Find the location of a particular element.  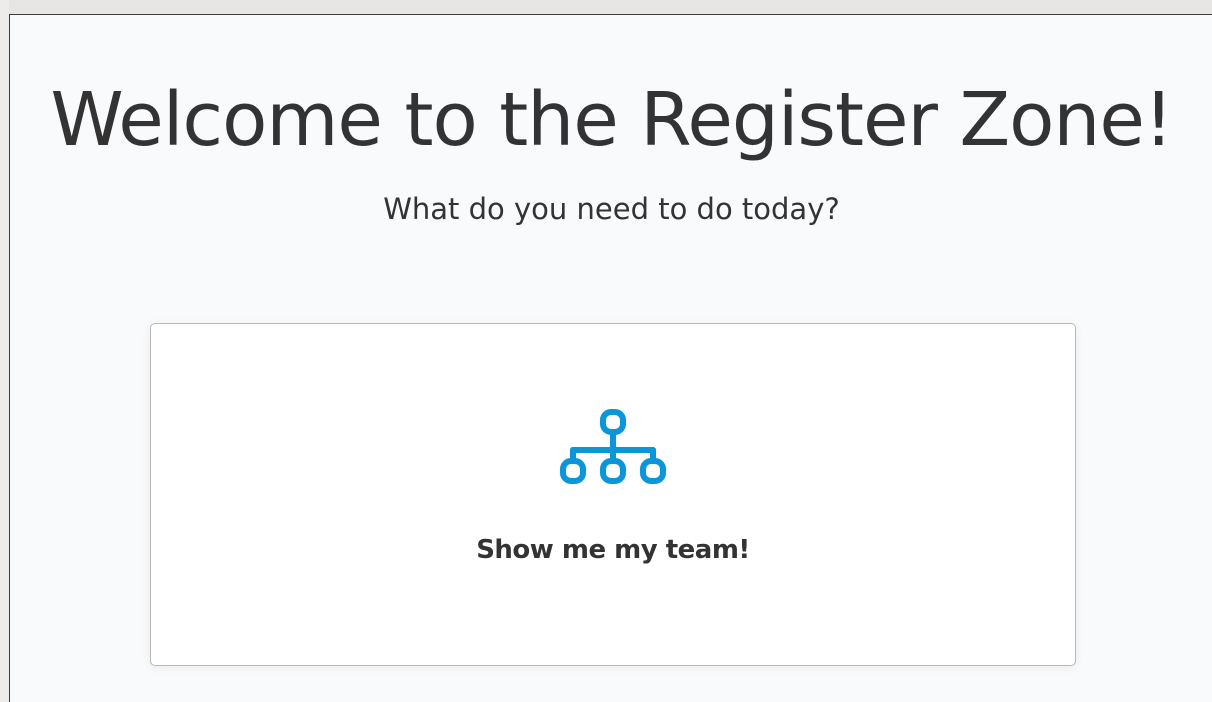

org-chart-icon is located at coordinates (613, 446).